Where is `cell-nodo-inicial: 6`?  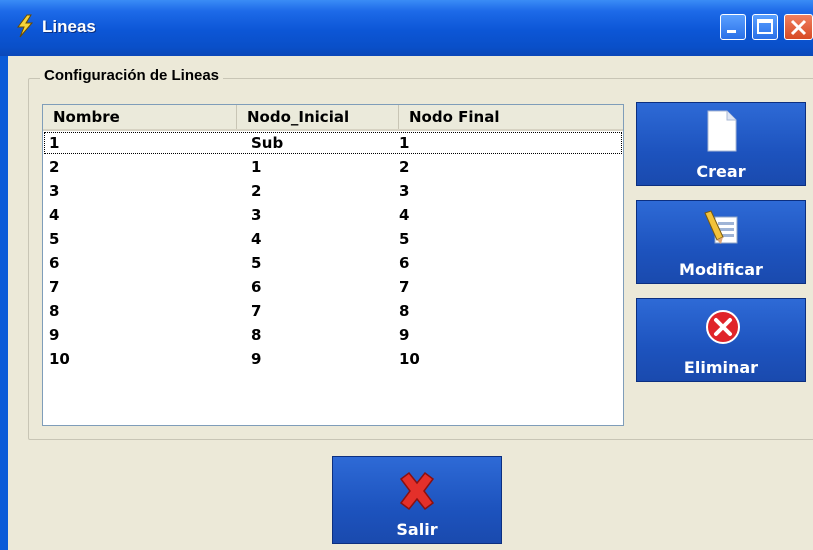
cell-nodo-inicial: 6 is located at coordinates (256, 287).